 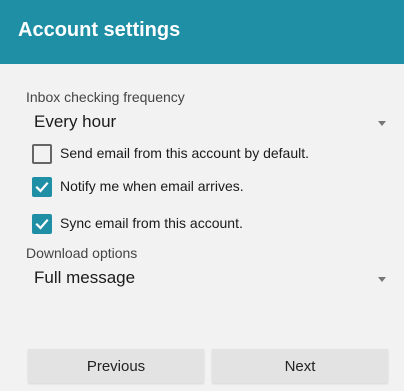 I want to click on default-account-label: Send email from this account by default., so click(x=185, y=153).